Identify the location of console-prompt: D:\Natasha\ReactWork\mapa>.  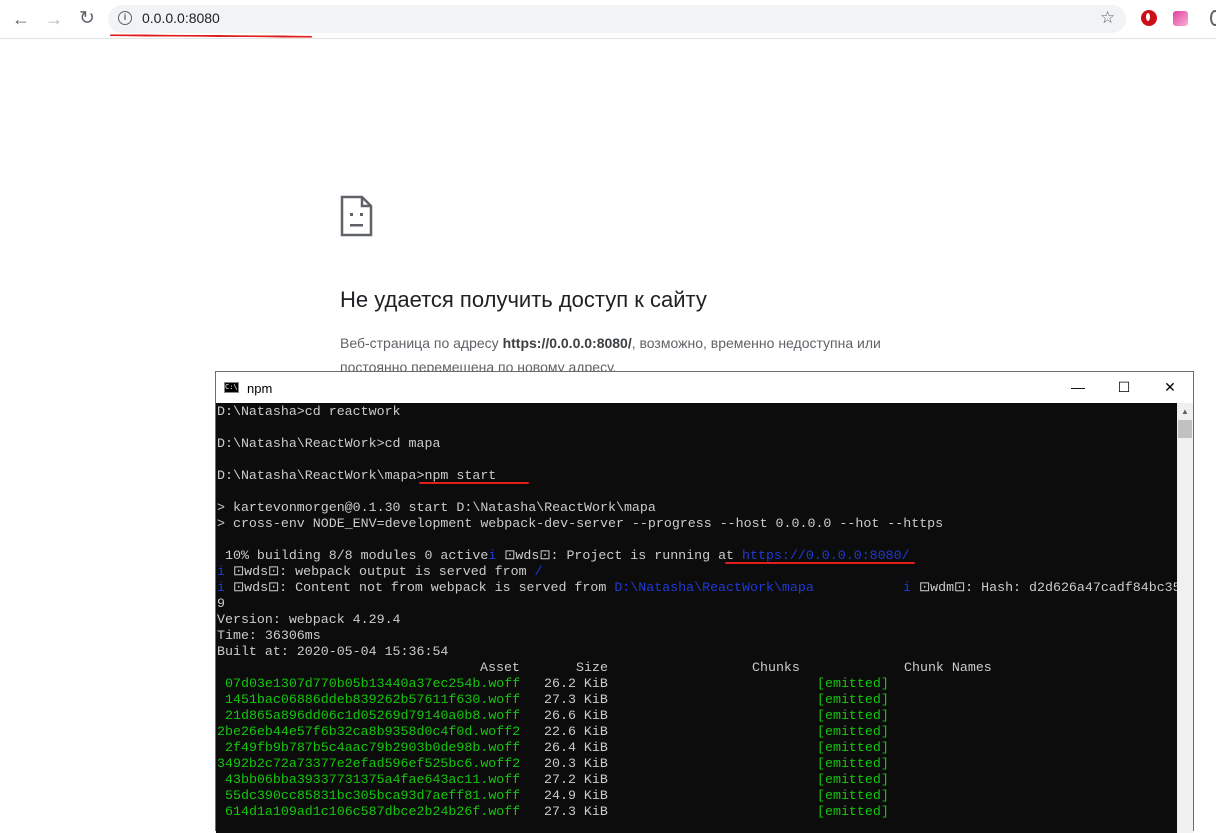
(321, 475).